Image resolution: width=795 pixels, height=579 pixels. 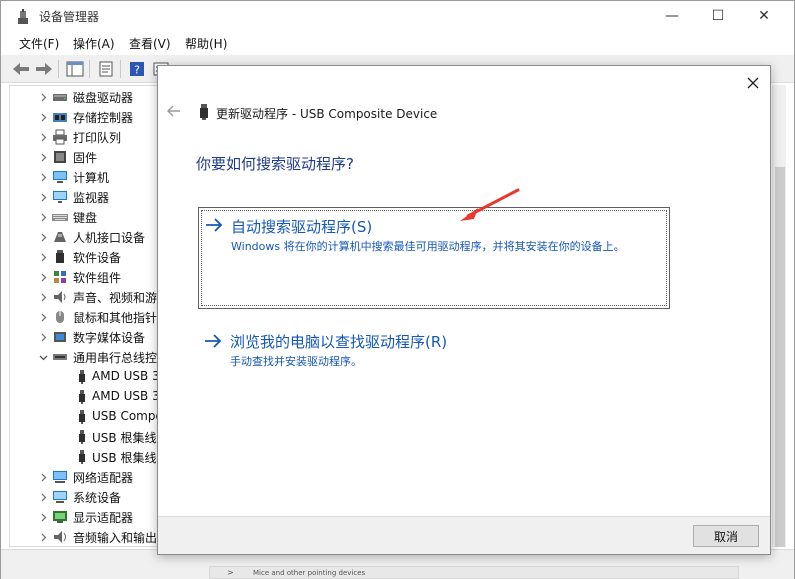 I want to click on tree-category-item: 固件, so click(x=84, y=157).